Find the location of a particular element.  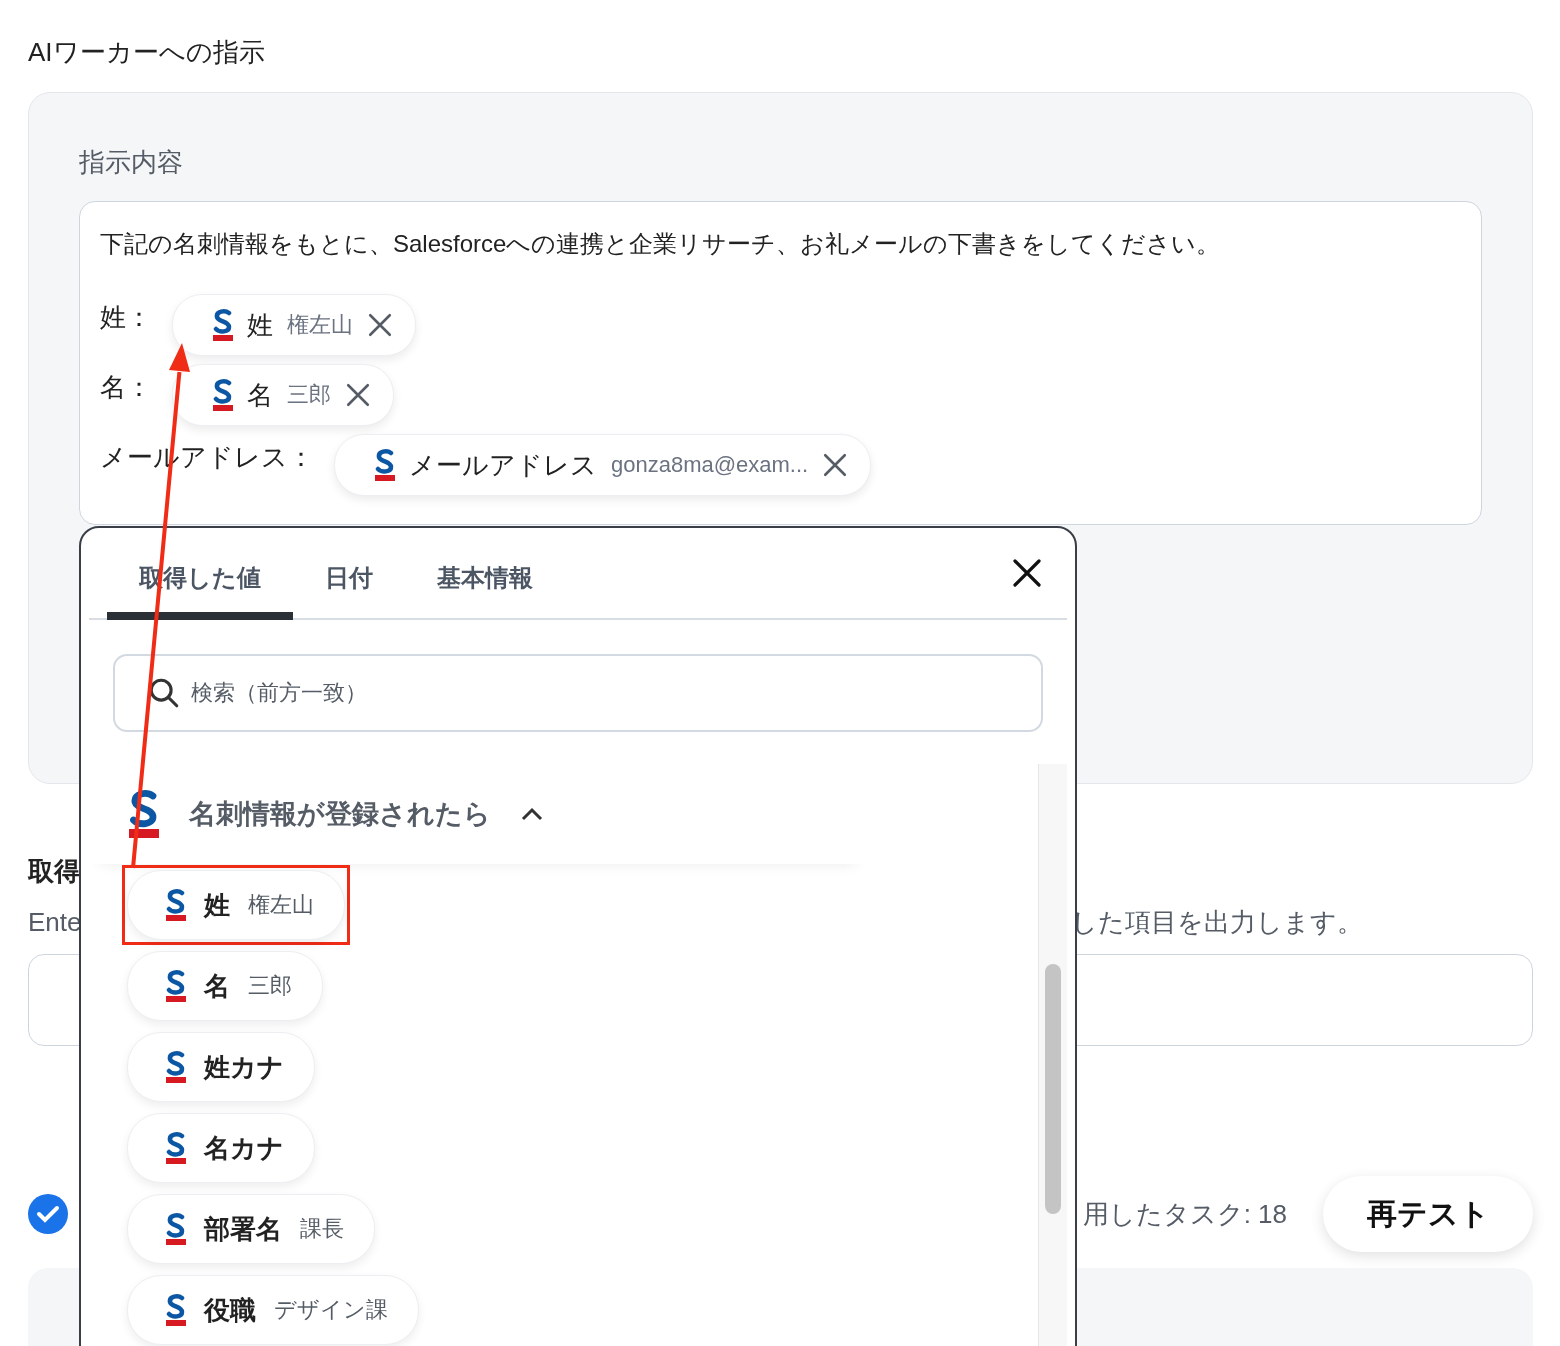

retest-button: 再テスト is located at coordinates (1428, 1214).